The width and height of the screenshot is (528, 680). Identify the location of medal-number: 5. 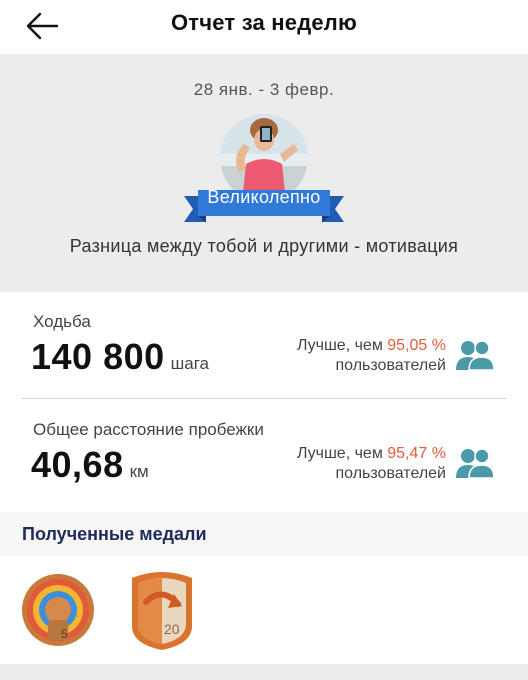
(64, 634).